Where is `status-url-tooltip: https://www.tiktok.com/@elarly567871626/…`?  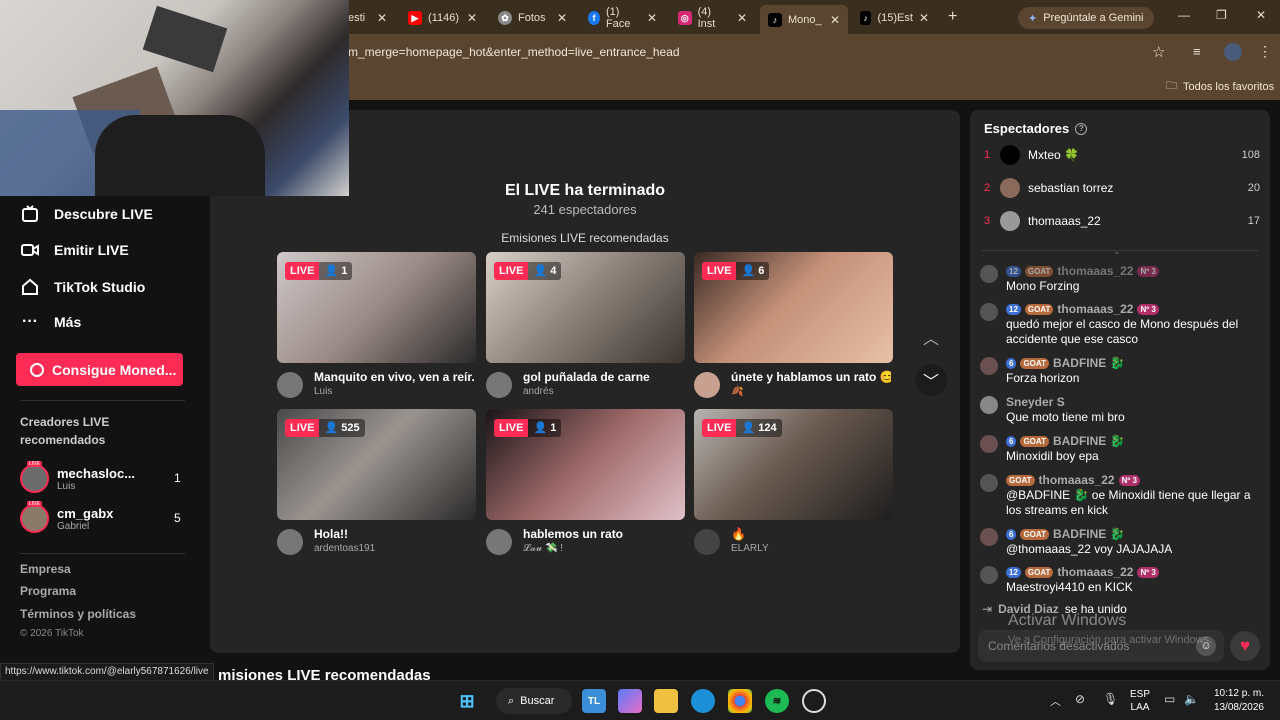
status-url-tooltip: https://www.tiktok.com/@elarly567871626/… is located at coordinates (107, 672).